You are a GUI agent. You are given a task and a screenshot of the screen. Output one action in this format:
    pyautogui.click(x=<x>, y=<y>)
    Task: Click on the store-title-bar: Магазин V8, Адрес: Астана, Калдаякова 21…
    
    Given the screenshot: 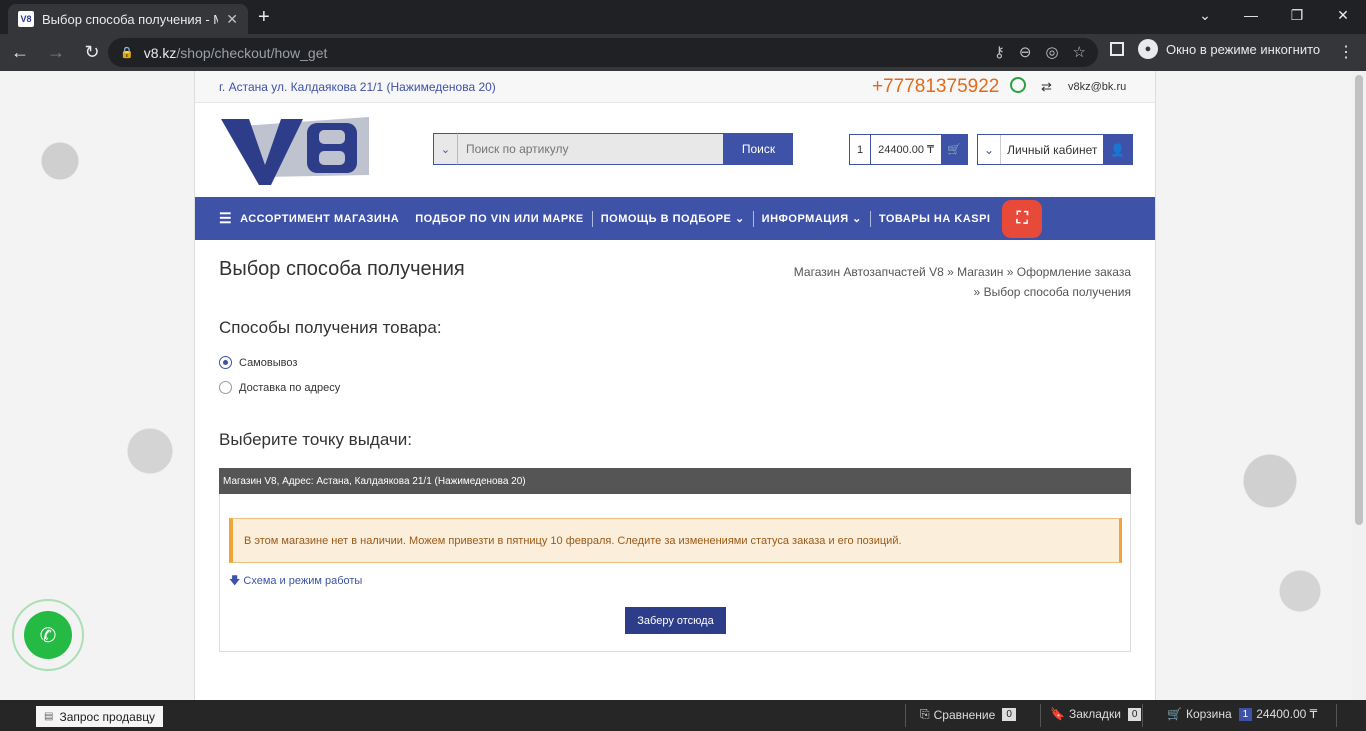 What is the action you would take?
    pyautogui.click(x=675, y=481)
    